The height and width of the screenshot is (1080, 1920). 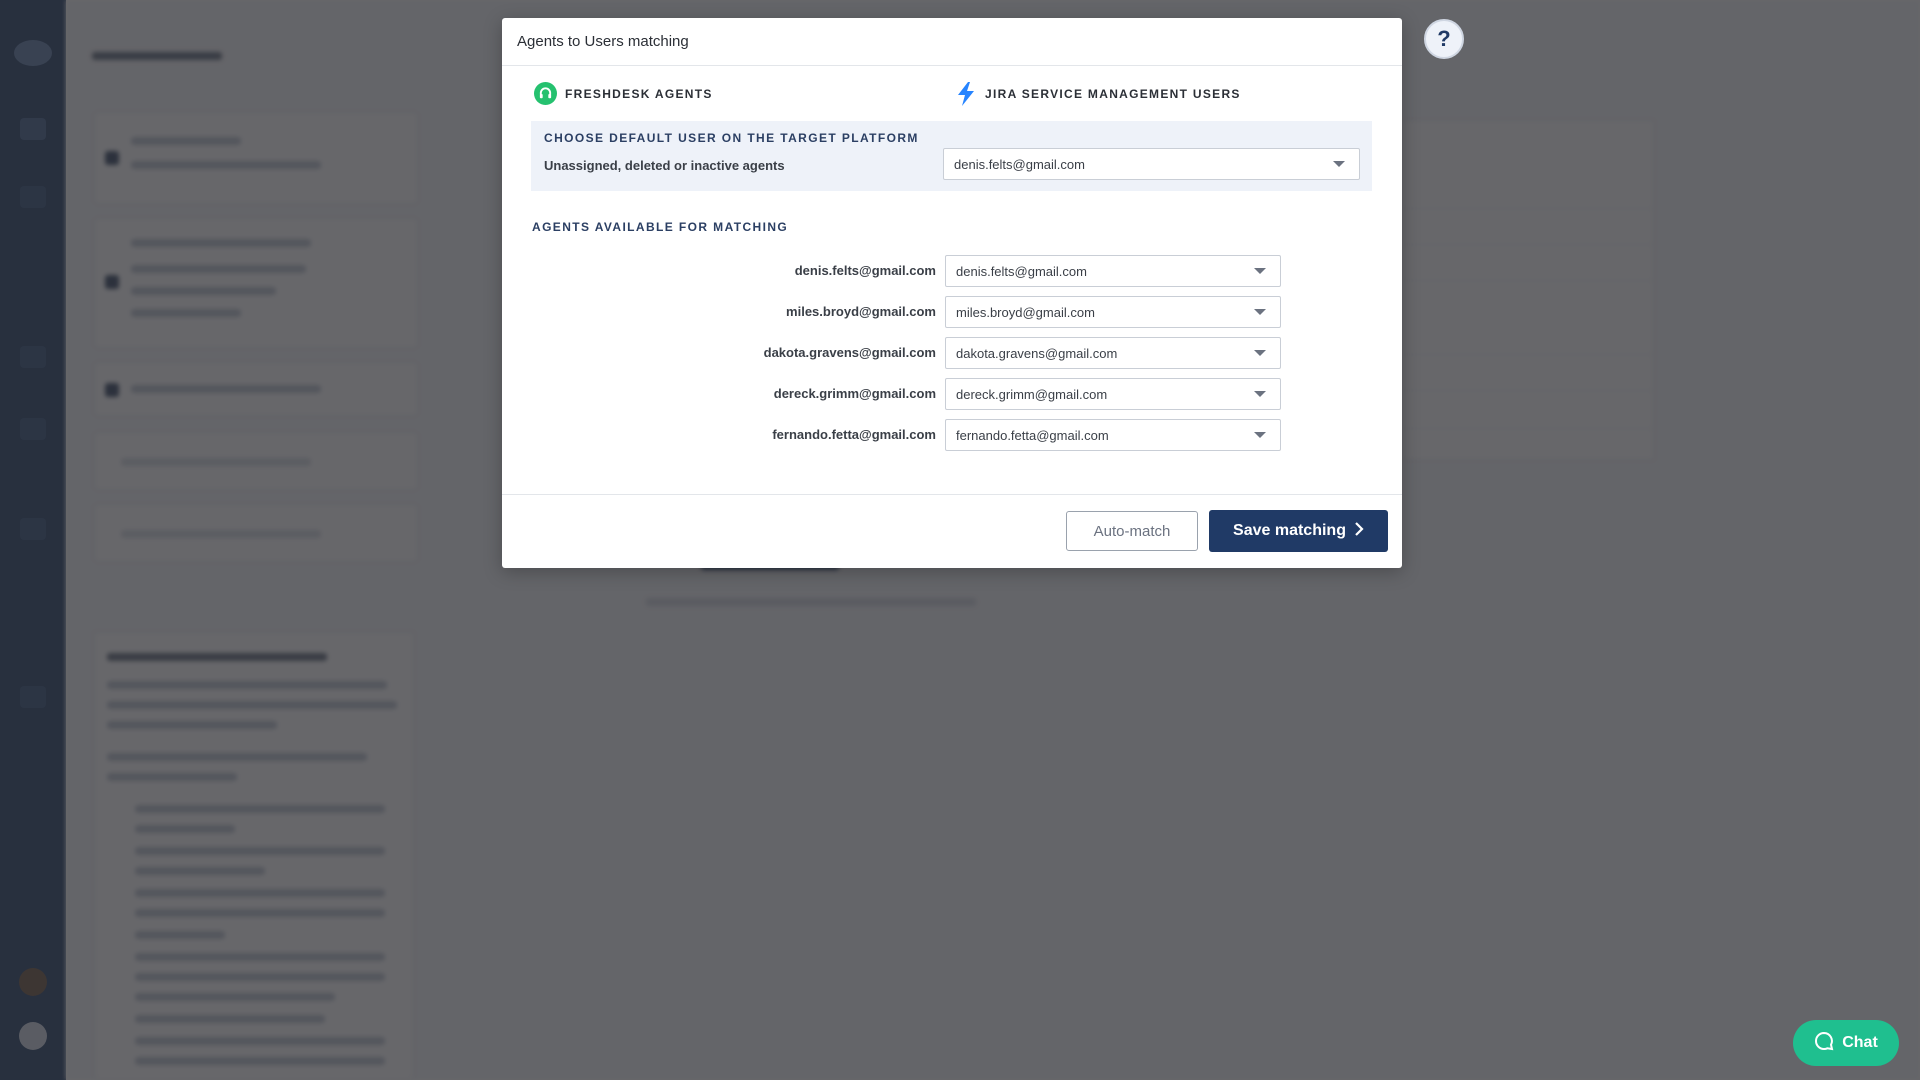 What do you see at coordinates (545, 93) in the screenshot?
I see `headset-icon` at bounding box center [545, 93].